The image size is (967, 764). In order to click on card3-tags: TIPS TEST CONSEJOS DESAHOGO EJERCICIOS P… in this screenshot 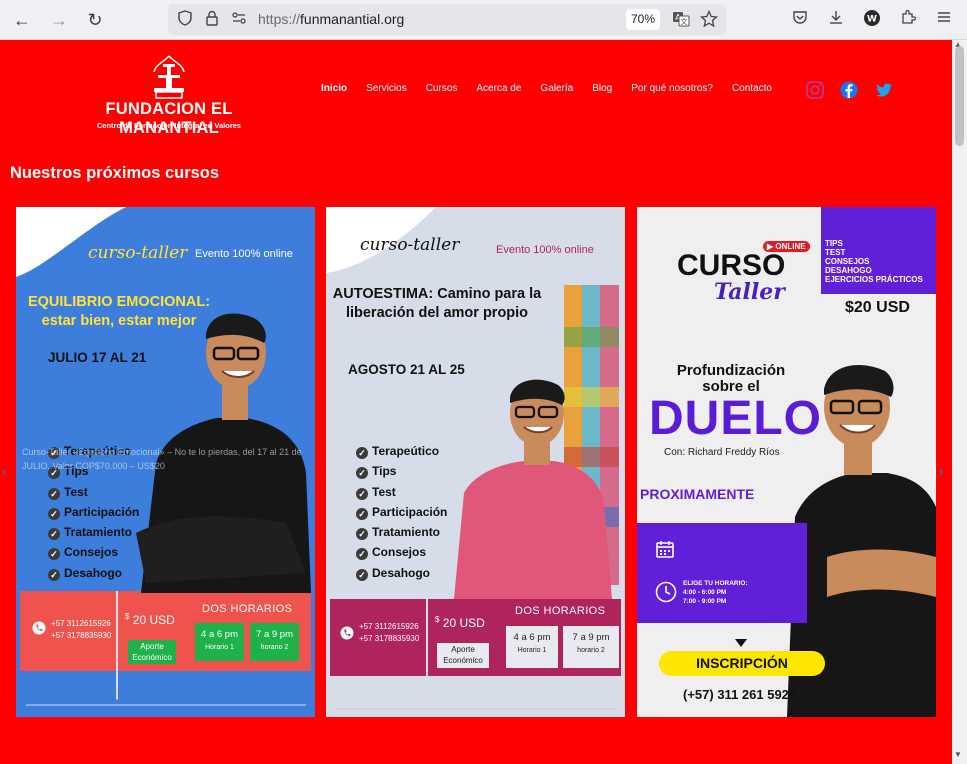, I will do `click(878, 250)`.